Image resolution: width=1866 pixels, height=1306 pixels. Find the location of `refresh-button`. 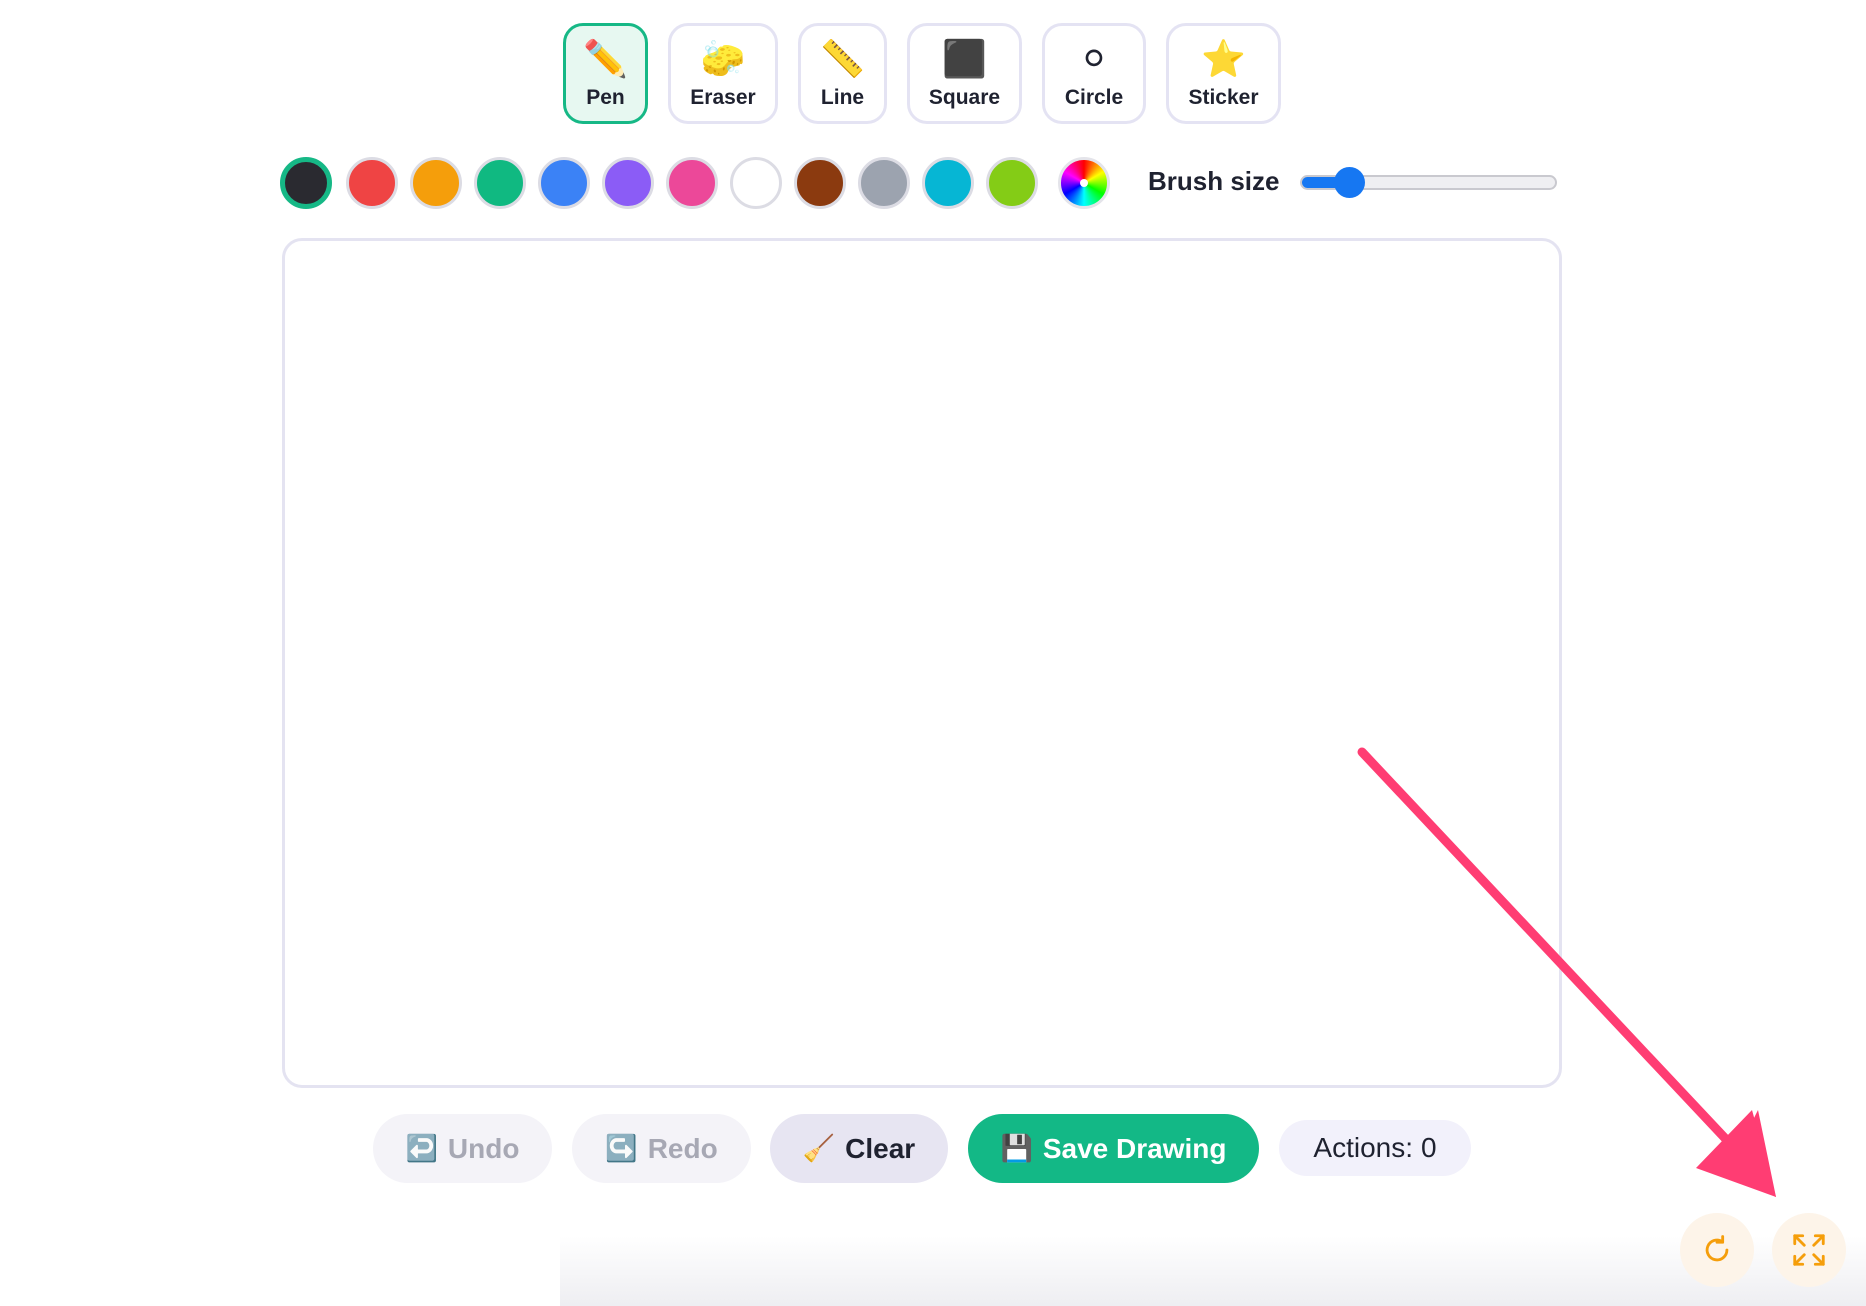

refresh-button is located at coordinates (1717, 1250).